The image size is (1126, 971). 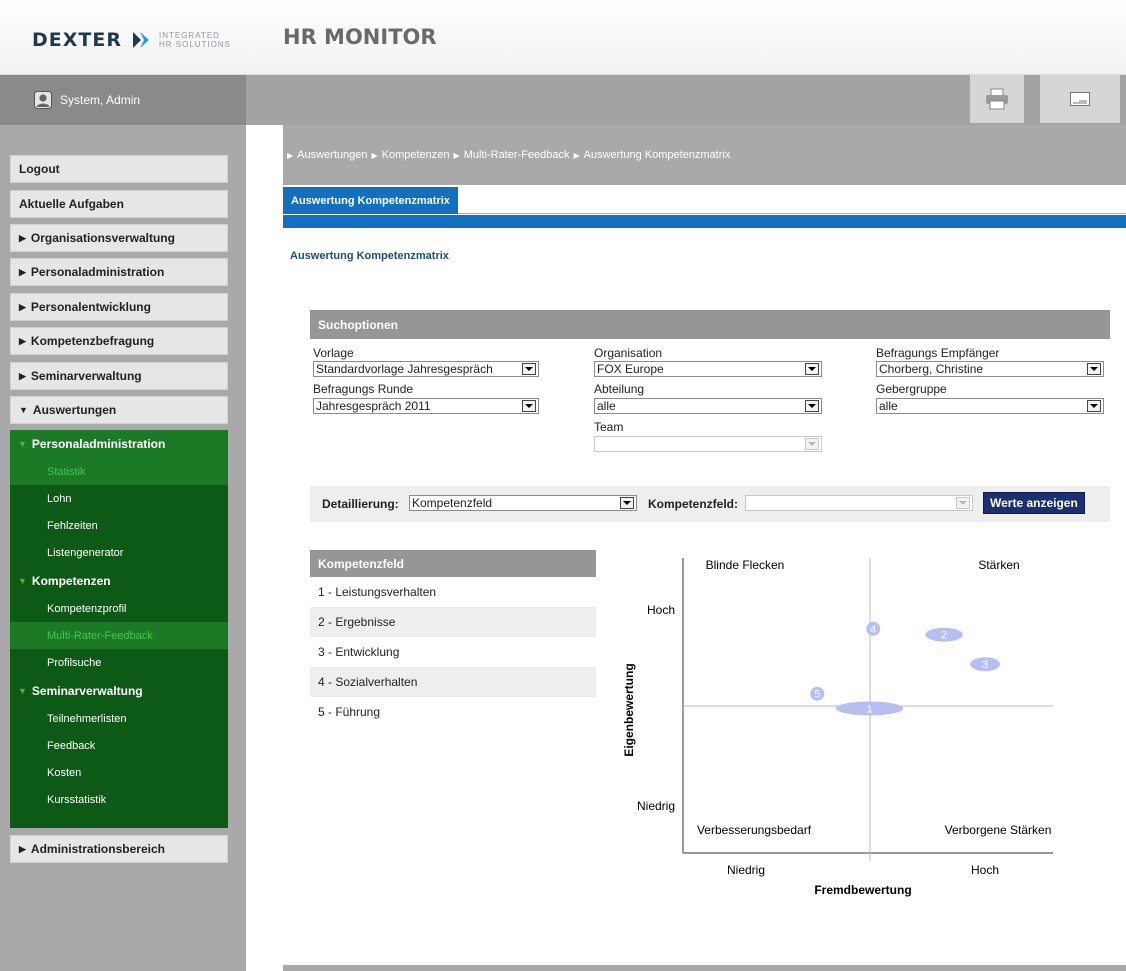 What do you see at coordinates (869, 709) in the screenshot?
I see `bubble-label: 1` at bounding box center [869, 709].